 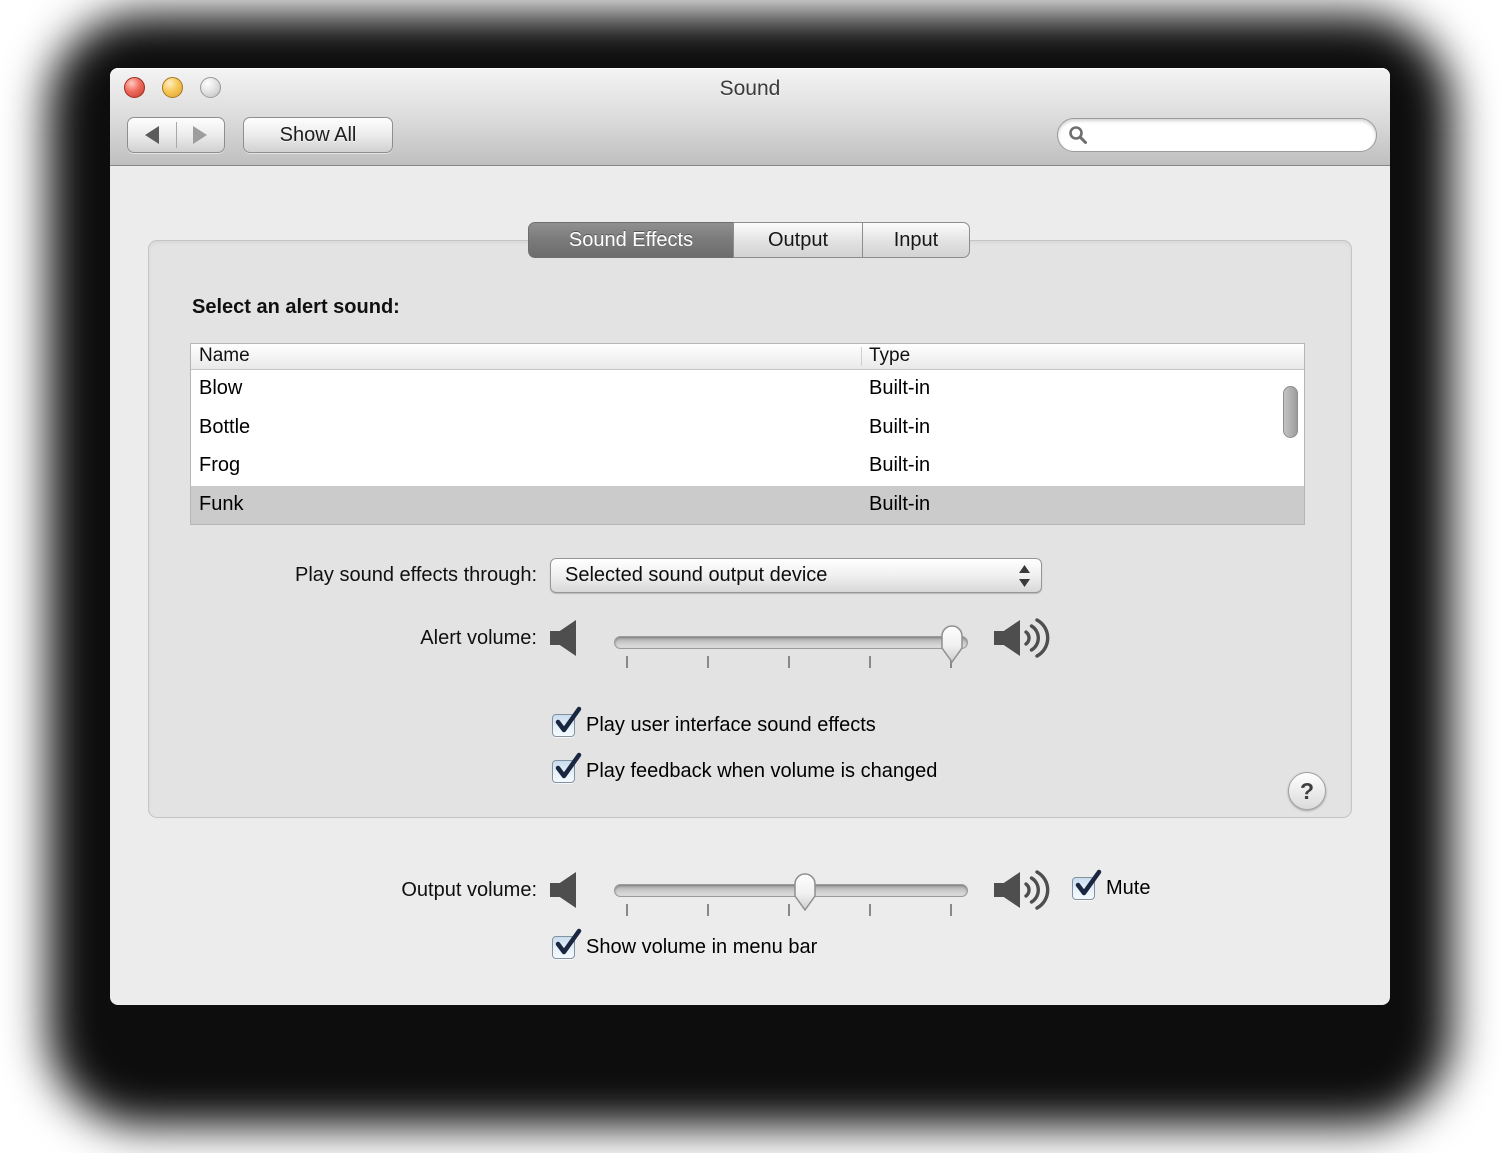 I want to click on table-row: Funk Built-in, so click(x=747, y=504).